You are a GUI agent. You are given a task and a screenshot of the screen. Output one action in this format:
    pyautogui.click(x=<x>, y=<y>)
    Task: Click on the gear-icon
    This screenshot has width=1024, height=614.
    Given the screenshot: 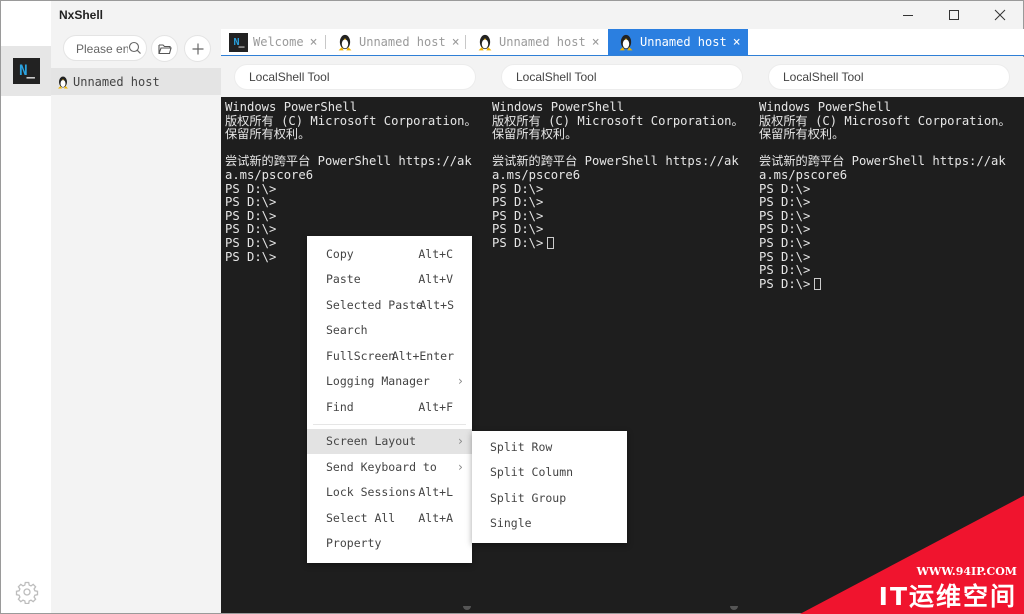 What is the action you would take?
    pyautogui.click(x=27, y=592)
    